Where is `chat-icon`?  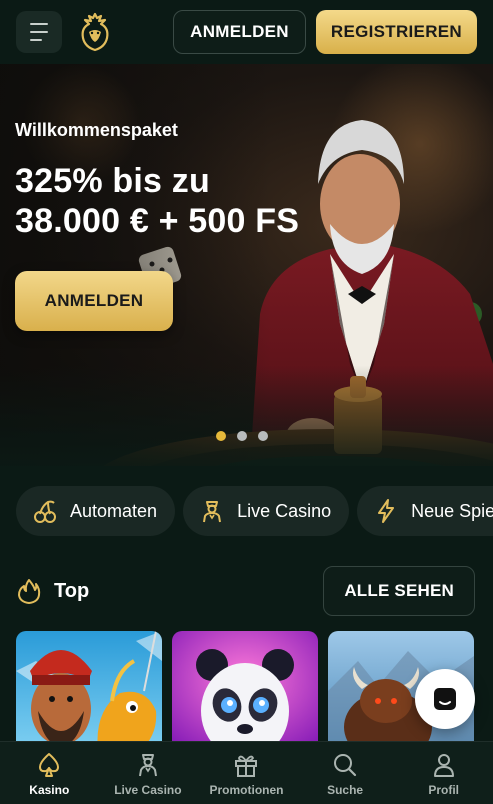
chat-icon is located at coordinates (445, 699).